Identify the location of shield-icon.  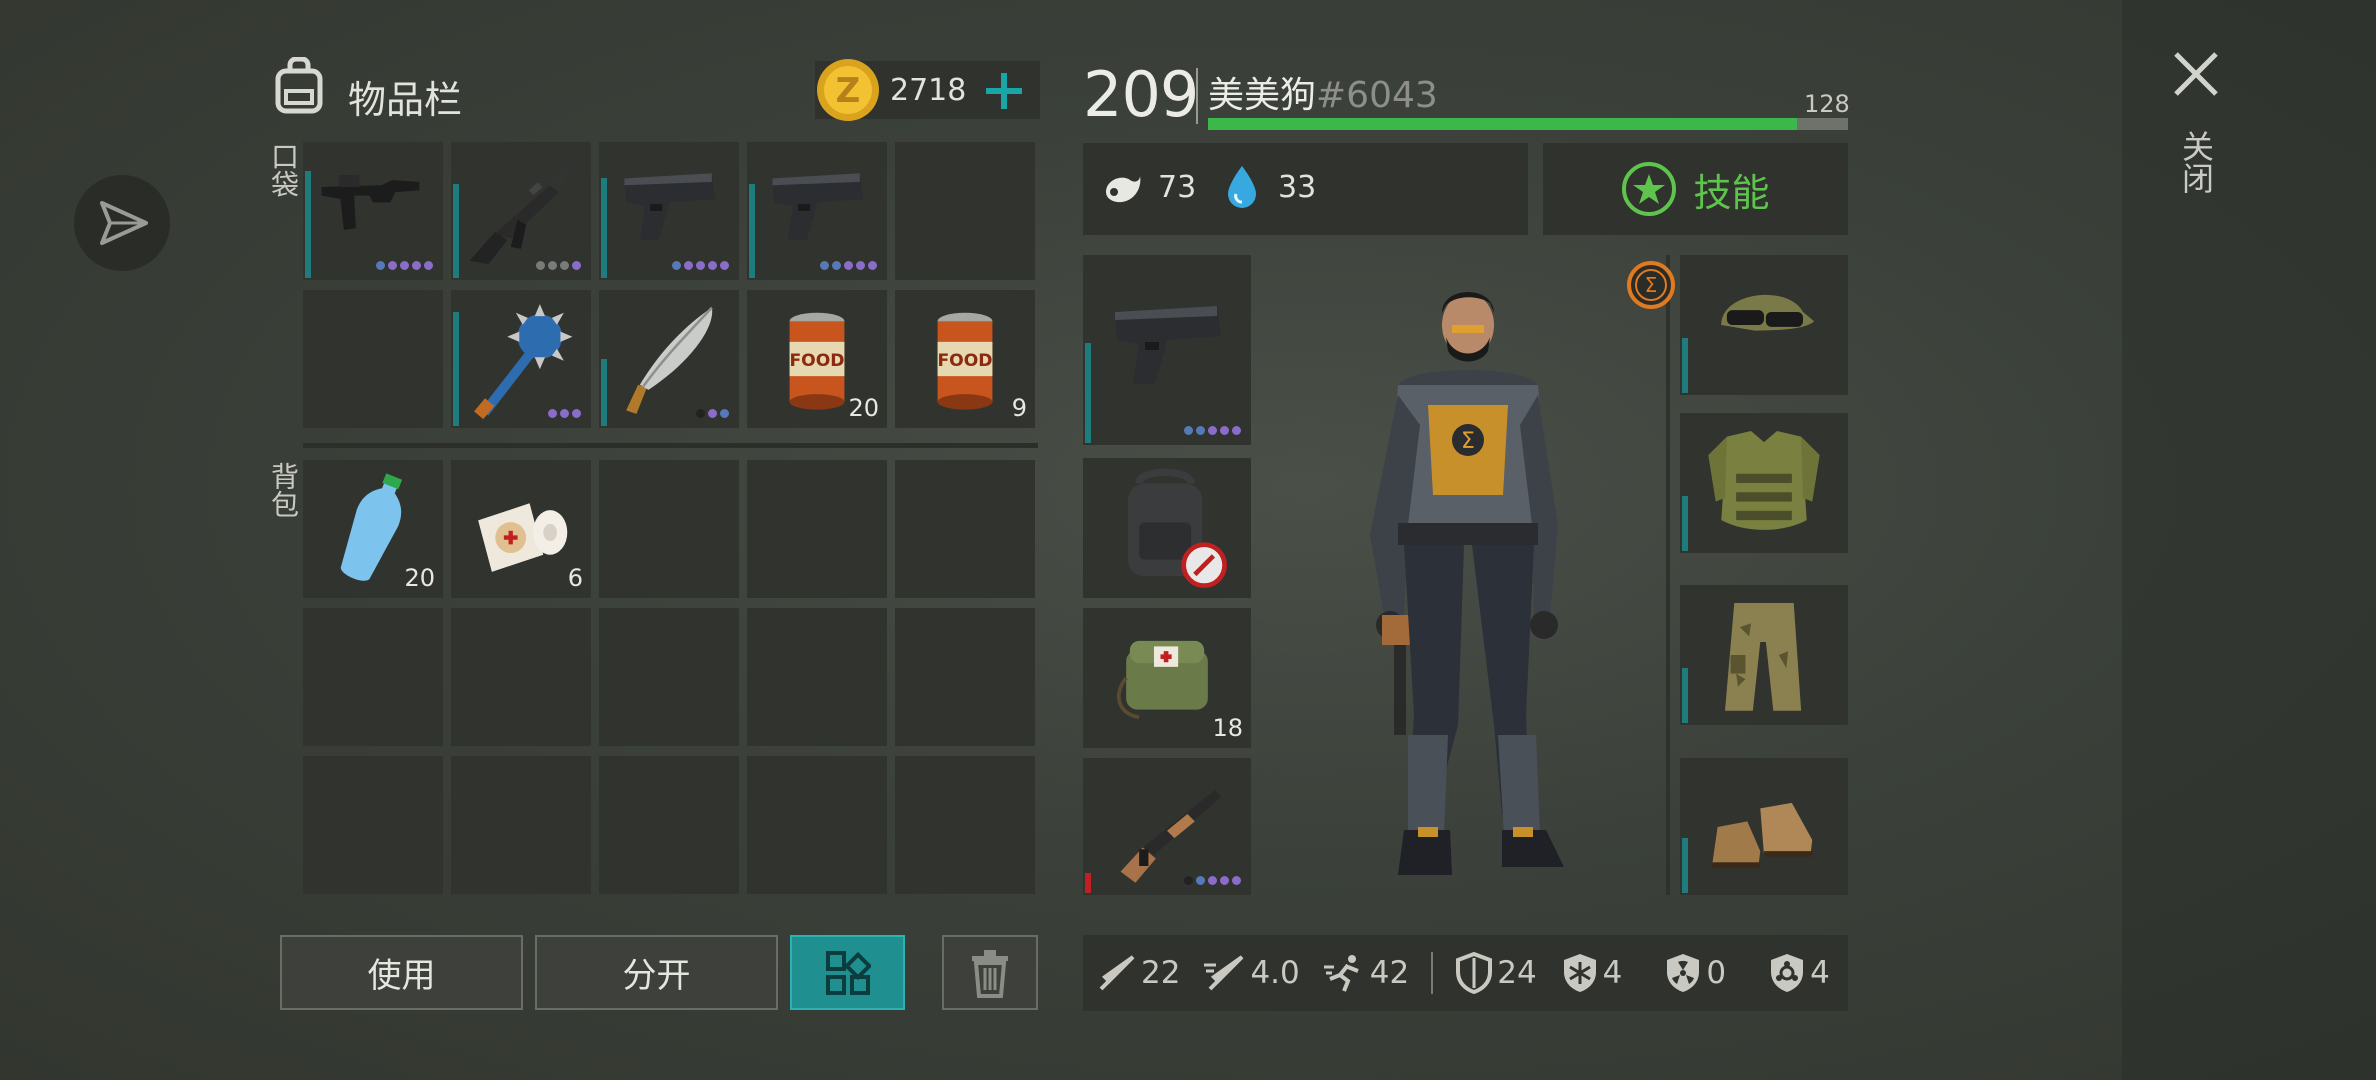
(1474, 973).